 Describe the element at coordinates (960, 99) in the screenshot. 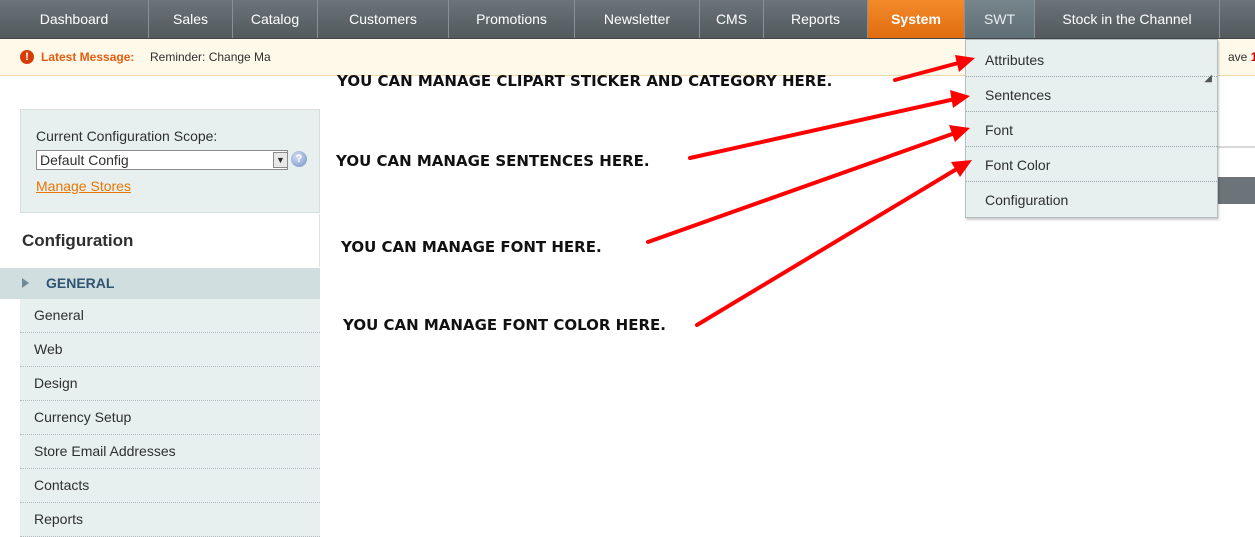

I see `arrow-head-sentences` at that location.